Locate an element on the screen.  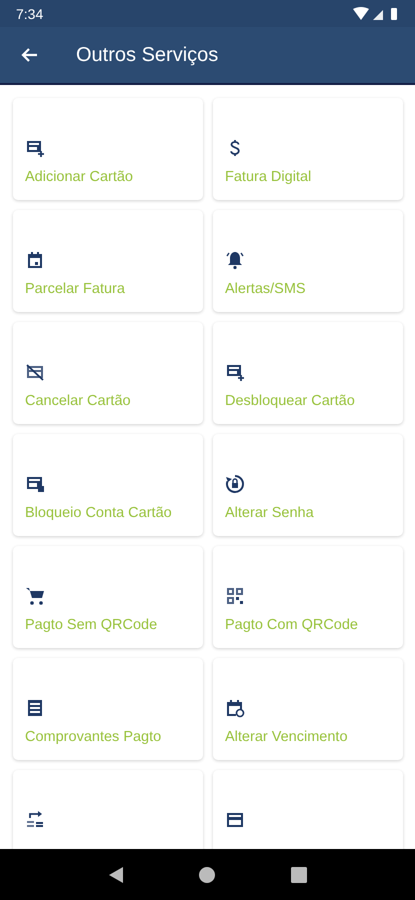
home-nav-icon is located at coordinates (207, 874).